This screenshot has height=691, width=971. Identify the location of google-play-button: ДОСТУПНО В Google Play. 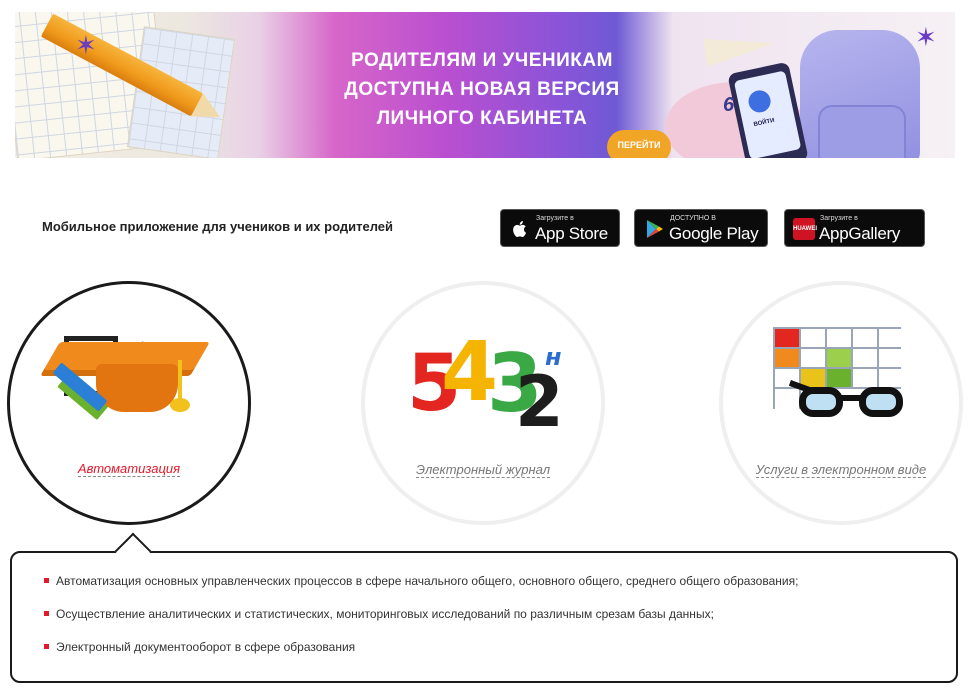
(701, 228).